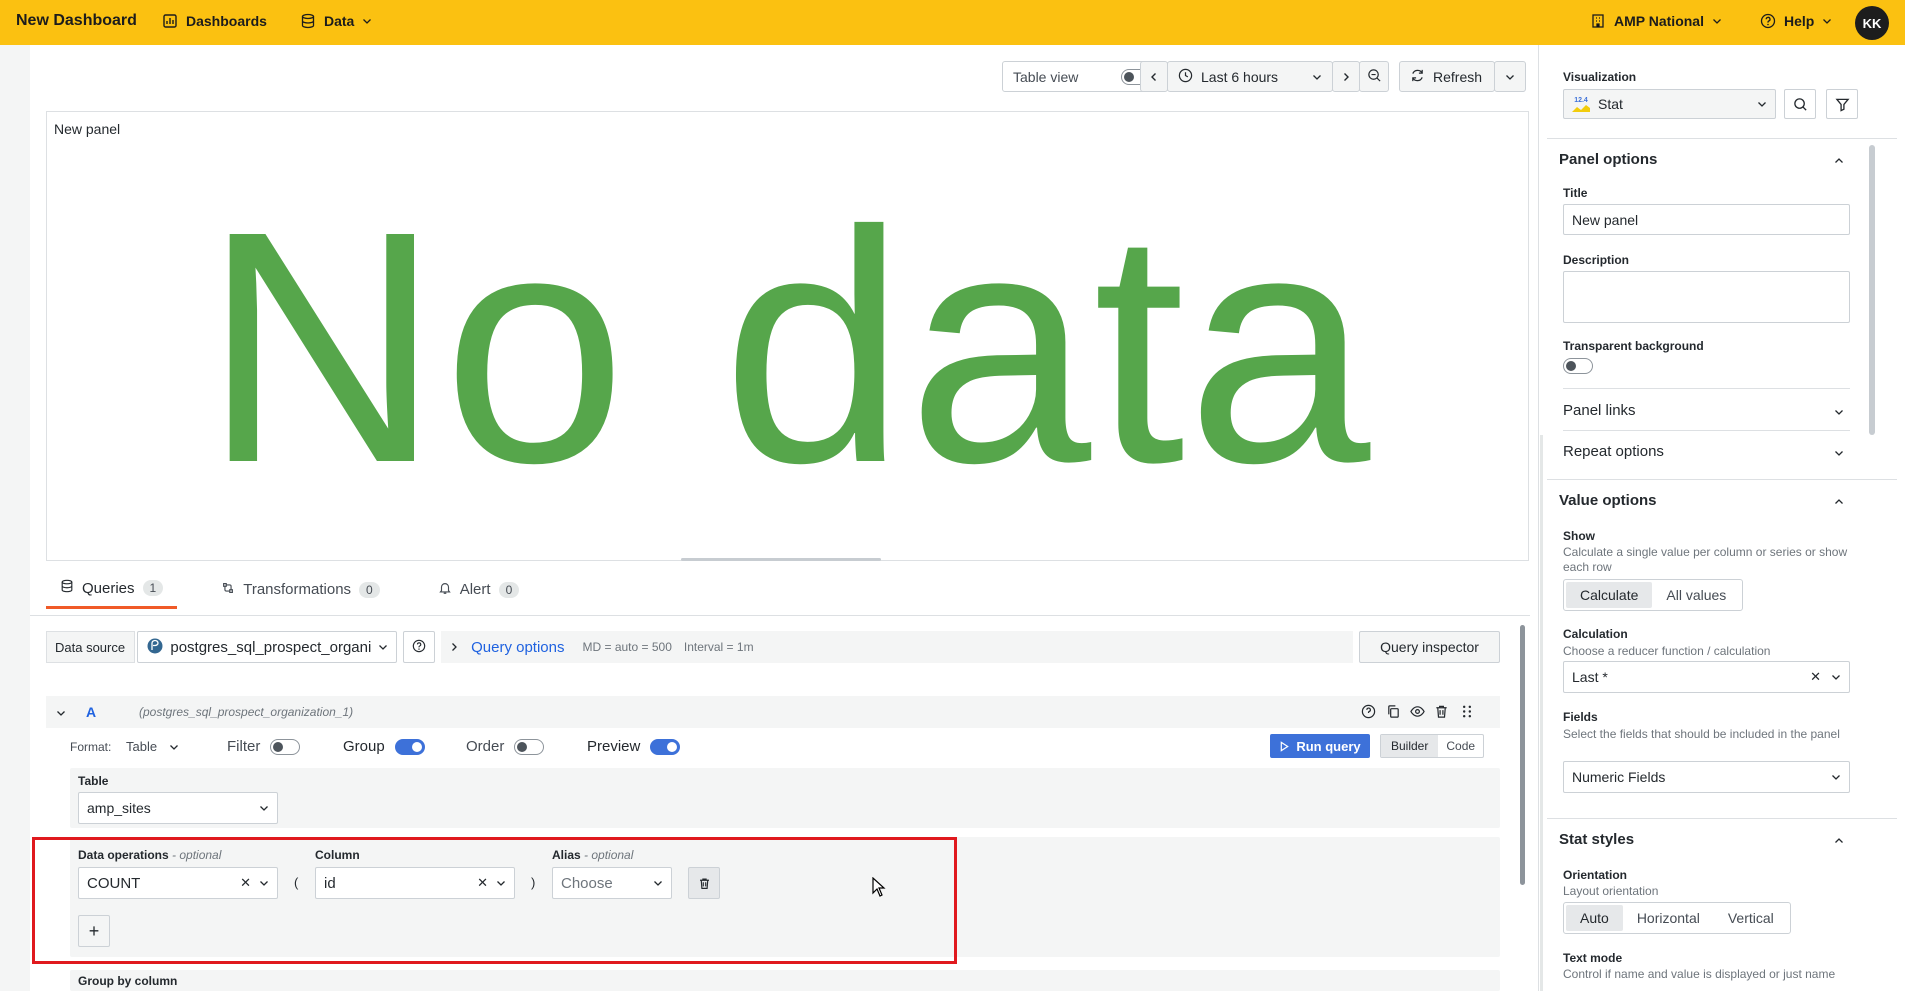 The image size is (1905, 991). Describe the element at coordinates (1417, 713) in the screenshot. I see `eye-icon` at that location.